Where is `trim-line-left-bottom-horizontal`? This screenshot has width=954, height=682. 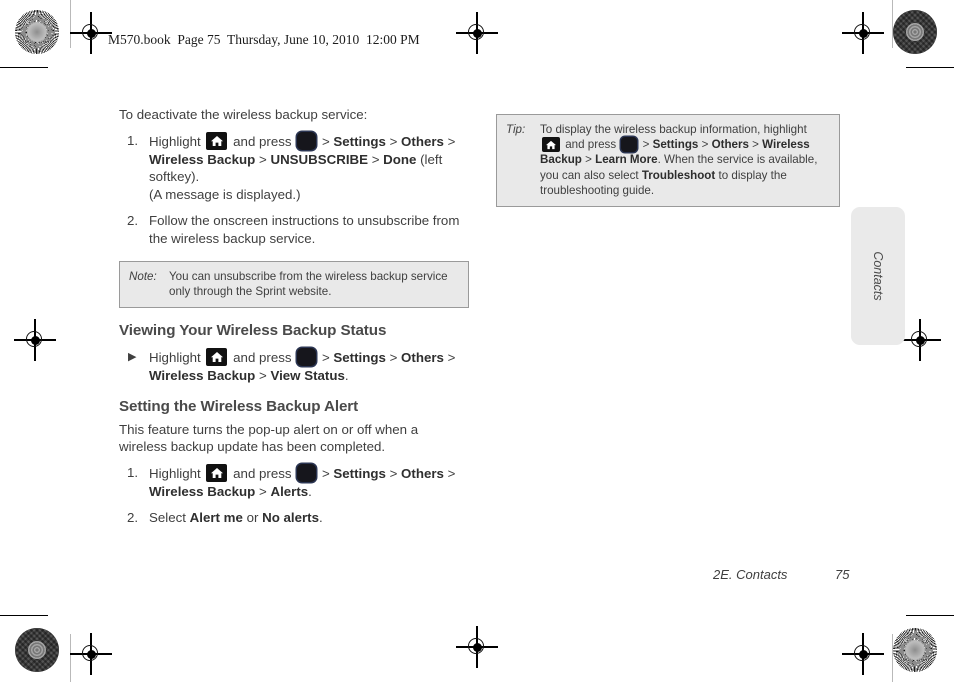
trim-line-left-bottom-horizontal is located at coordinates (24, 616).